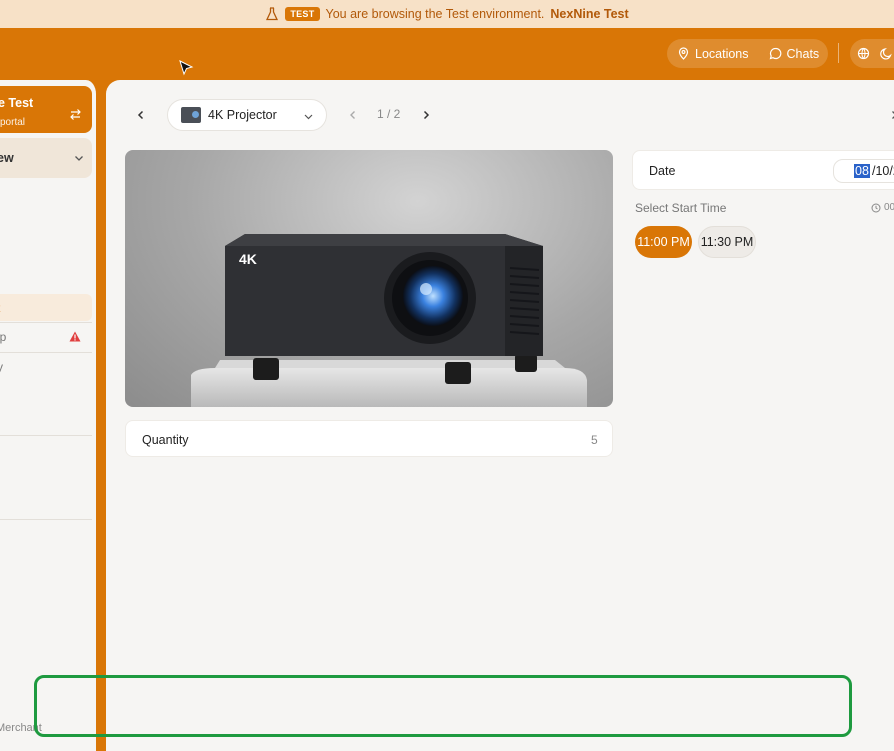  I want to click on date-month-segment: 08, so click(862, 171).